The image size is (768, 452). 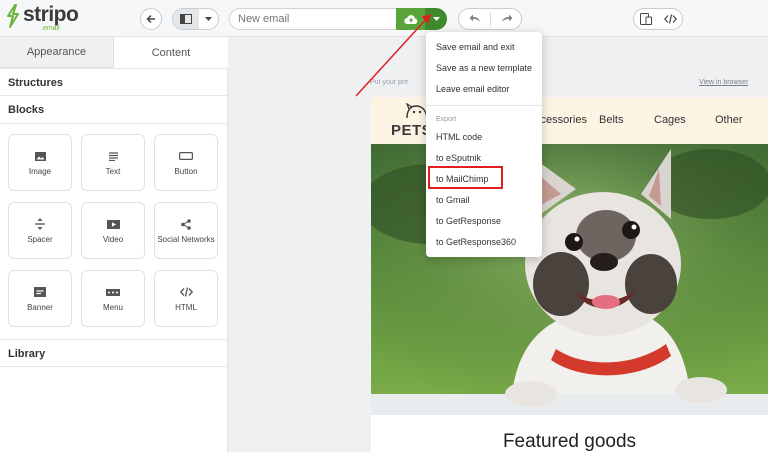 What do you see at coordinates (186, 19) in the screenshot?
I see `layout-icon` at bounding box center [186, 19].